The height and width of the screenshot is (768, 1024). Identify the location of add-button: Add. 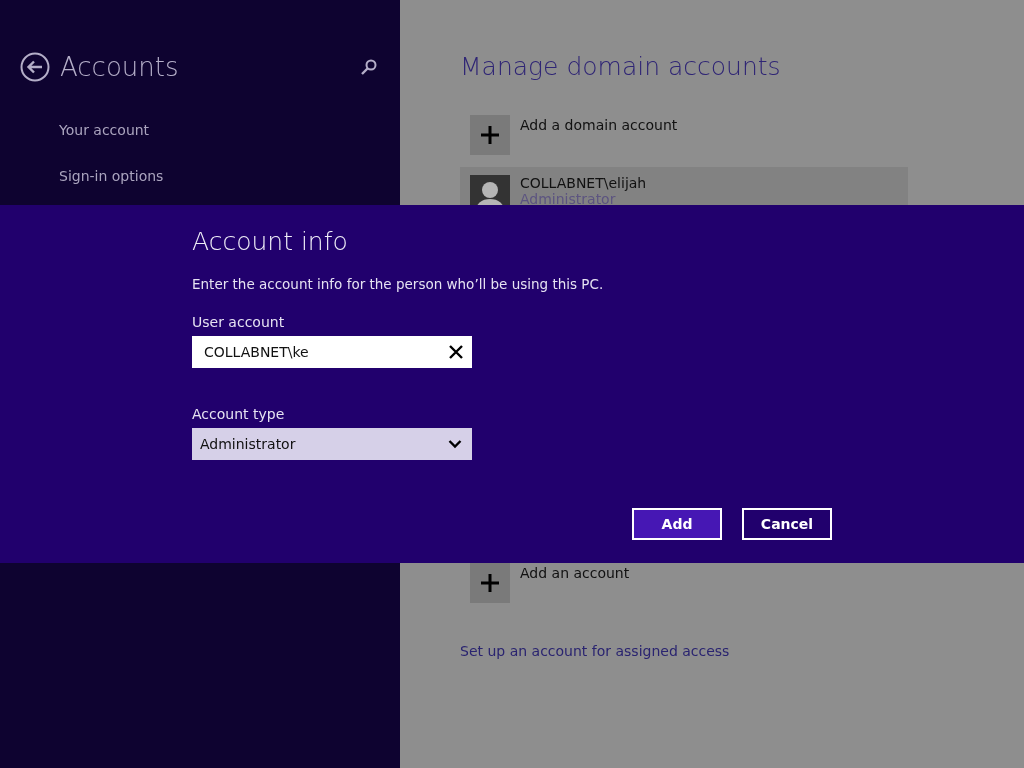
(677, 524).